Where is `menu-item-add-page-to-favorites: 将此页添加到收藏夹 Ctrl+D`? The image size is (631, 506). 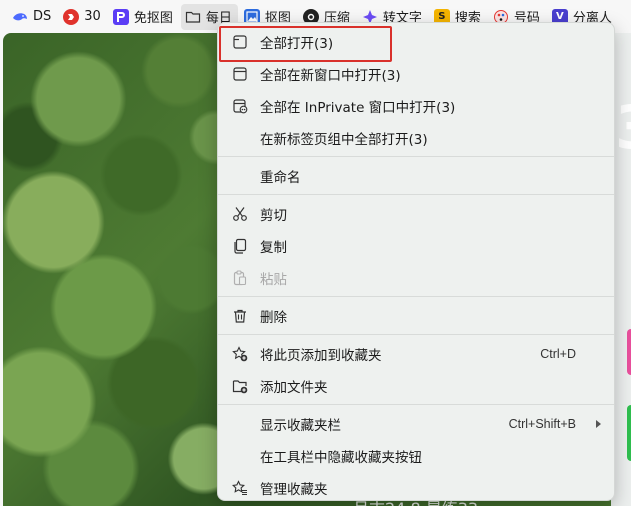 menu-item-add-page-to-favorites: 将此页添加到收藏夹 Ctrl+D is located at coordinates (416, 354).